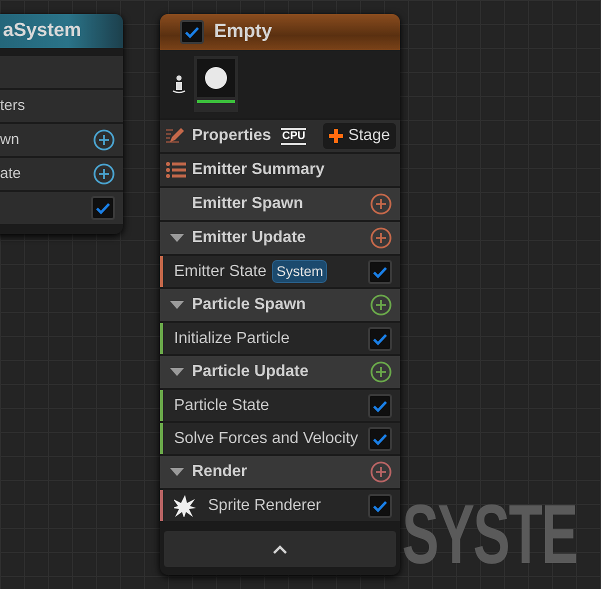  Describe the element at coordinates (232, 338) in the screenshot. I see `module-label: Initialize Particle` at that location.